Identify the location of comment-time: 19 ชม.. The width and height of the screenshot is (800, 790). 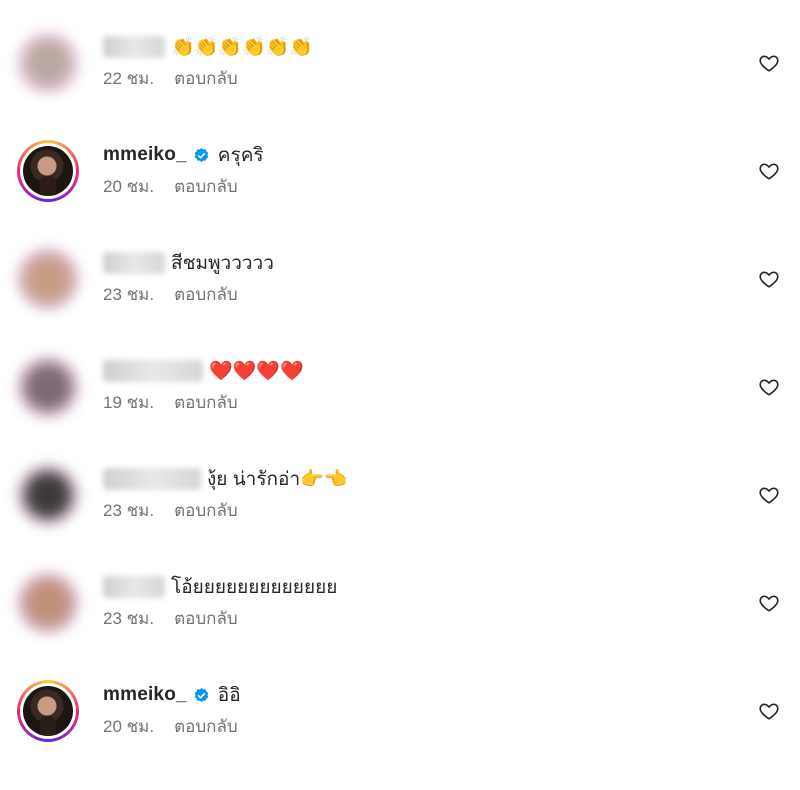
(128, 402).